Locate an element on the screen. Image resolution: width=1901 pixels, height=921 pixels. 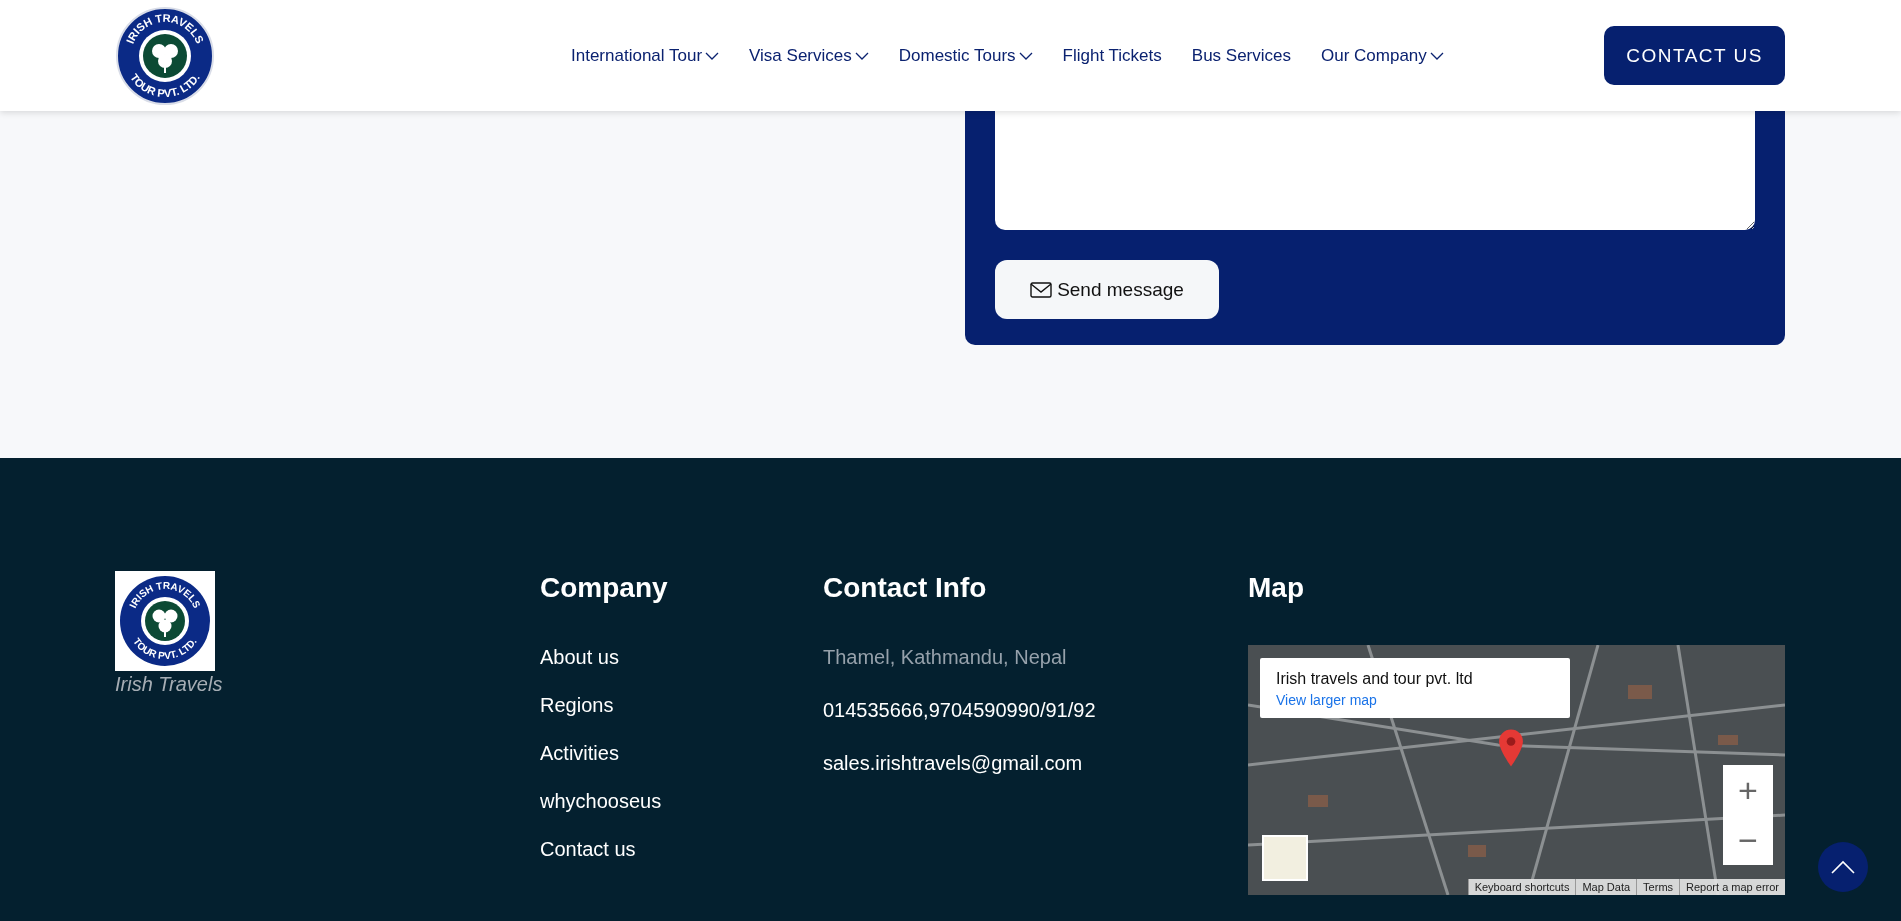
map-pin-icon is located at coordinates (1511, 747).